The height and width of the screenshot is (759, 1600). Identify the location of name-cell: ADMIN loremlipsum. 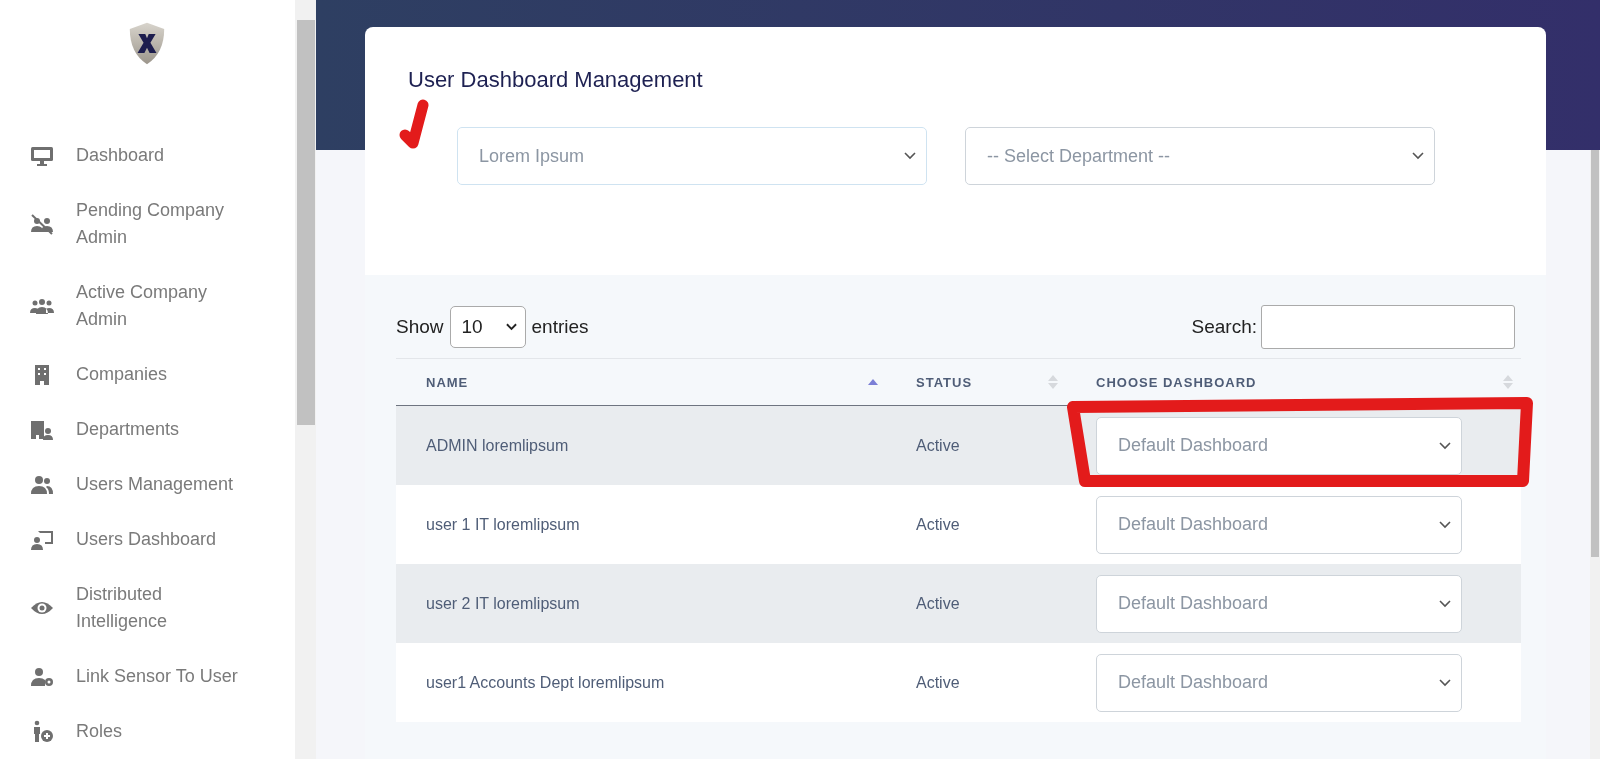
(497, 445).